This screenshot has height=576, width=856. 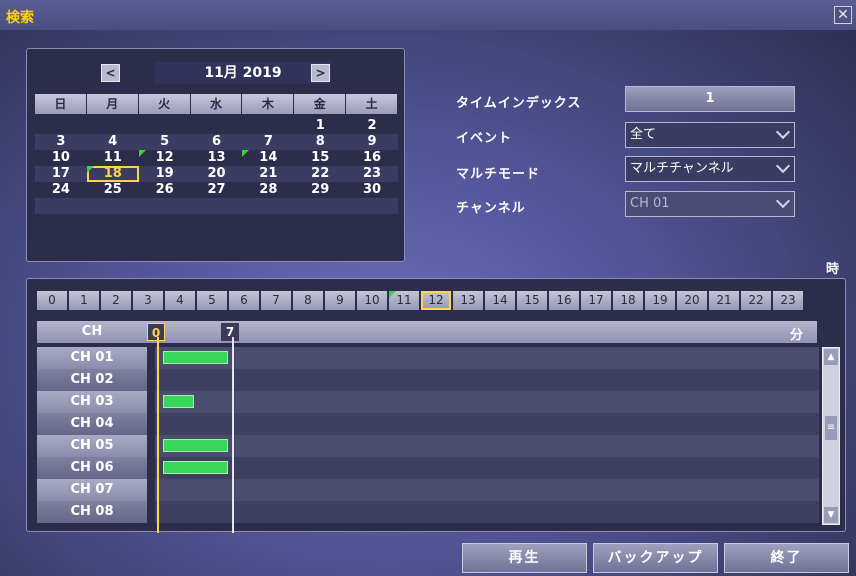 I want to click on scroll-up-icon: ▲, so click(x=831, y=357).